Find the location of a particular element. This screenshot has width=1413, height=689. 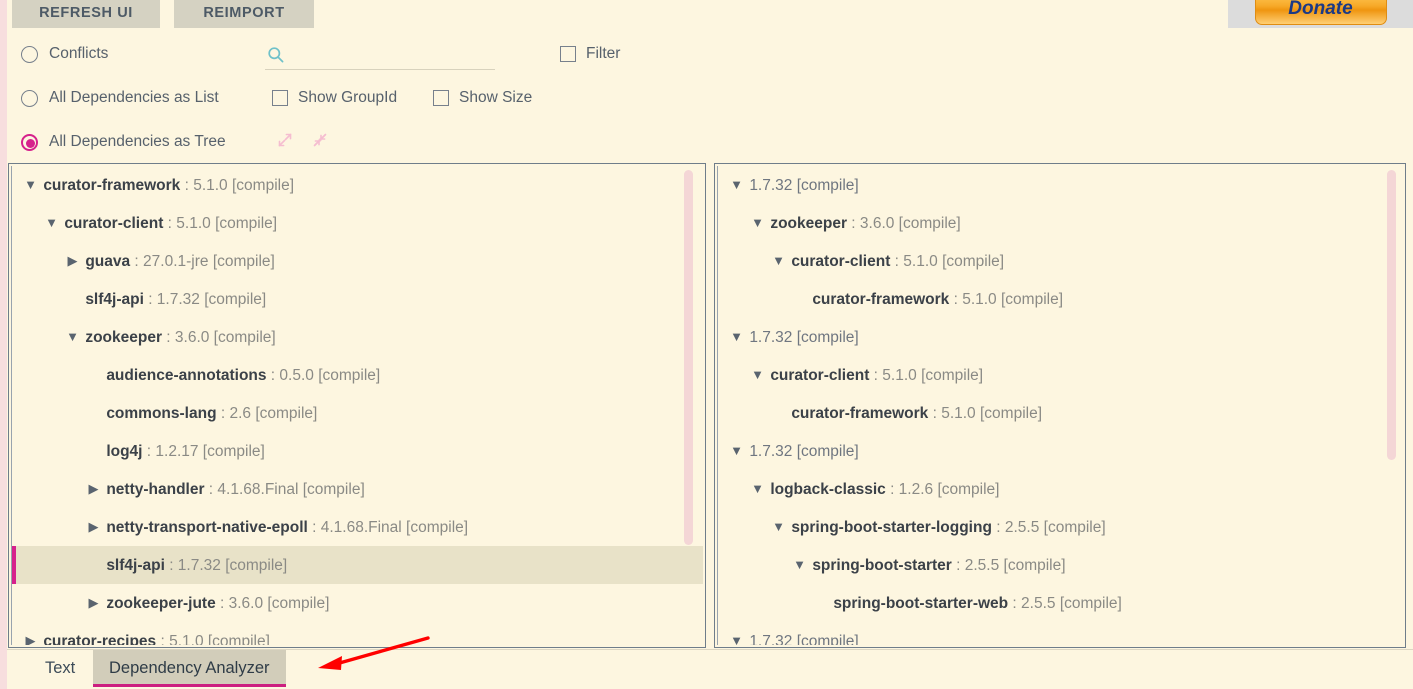

tree-row-artifact: zookeeper is located at coordinates (808, 223).